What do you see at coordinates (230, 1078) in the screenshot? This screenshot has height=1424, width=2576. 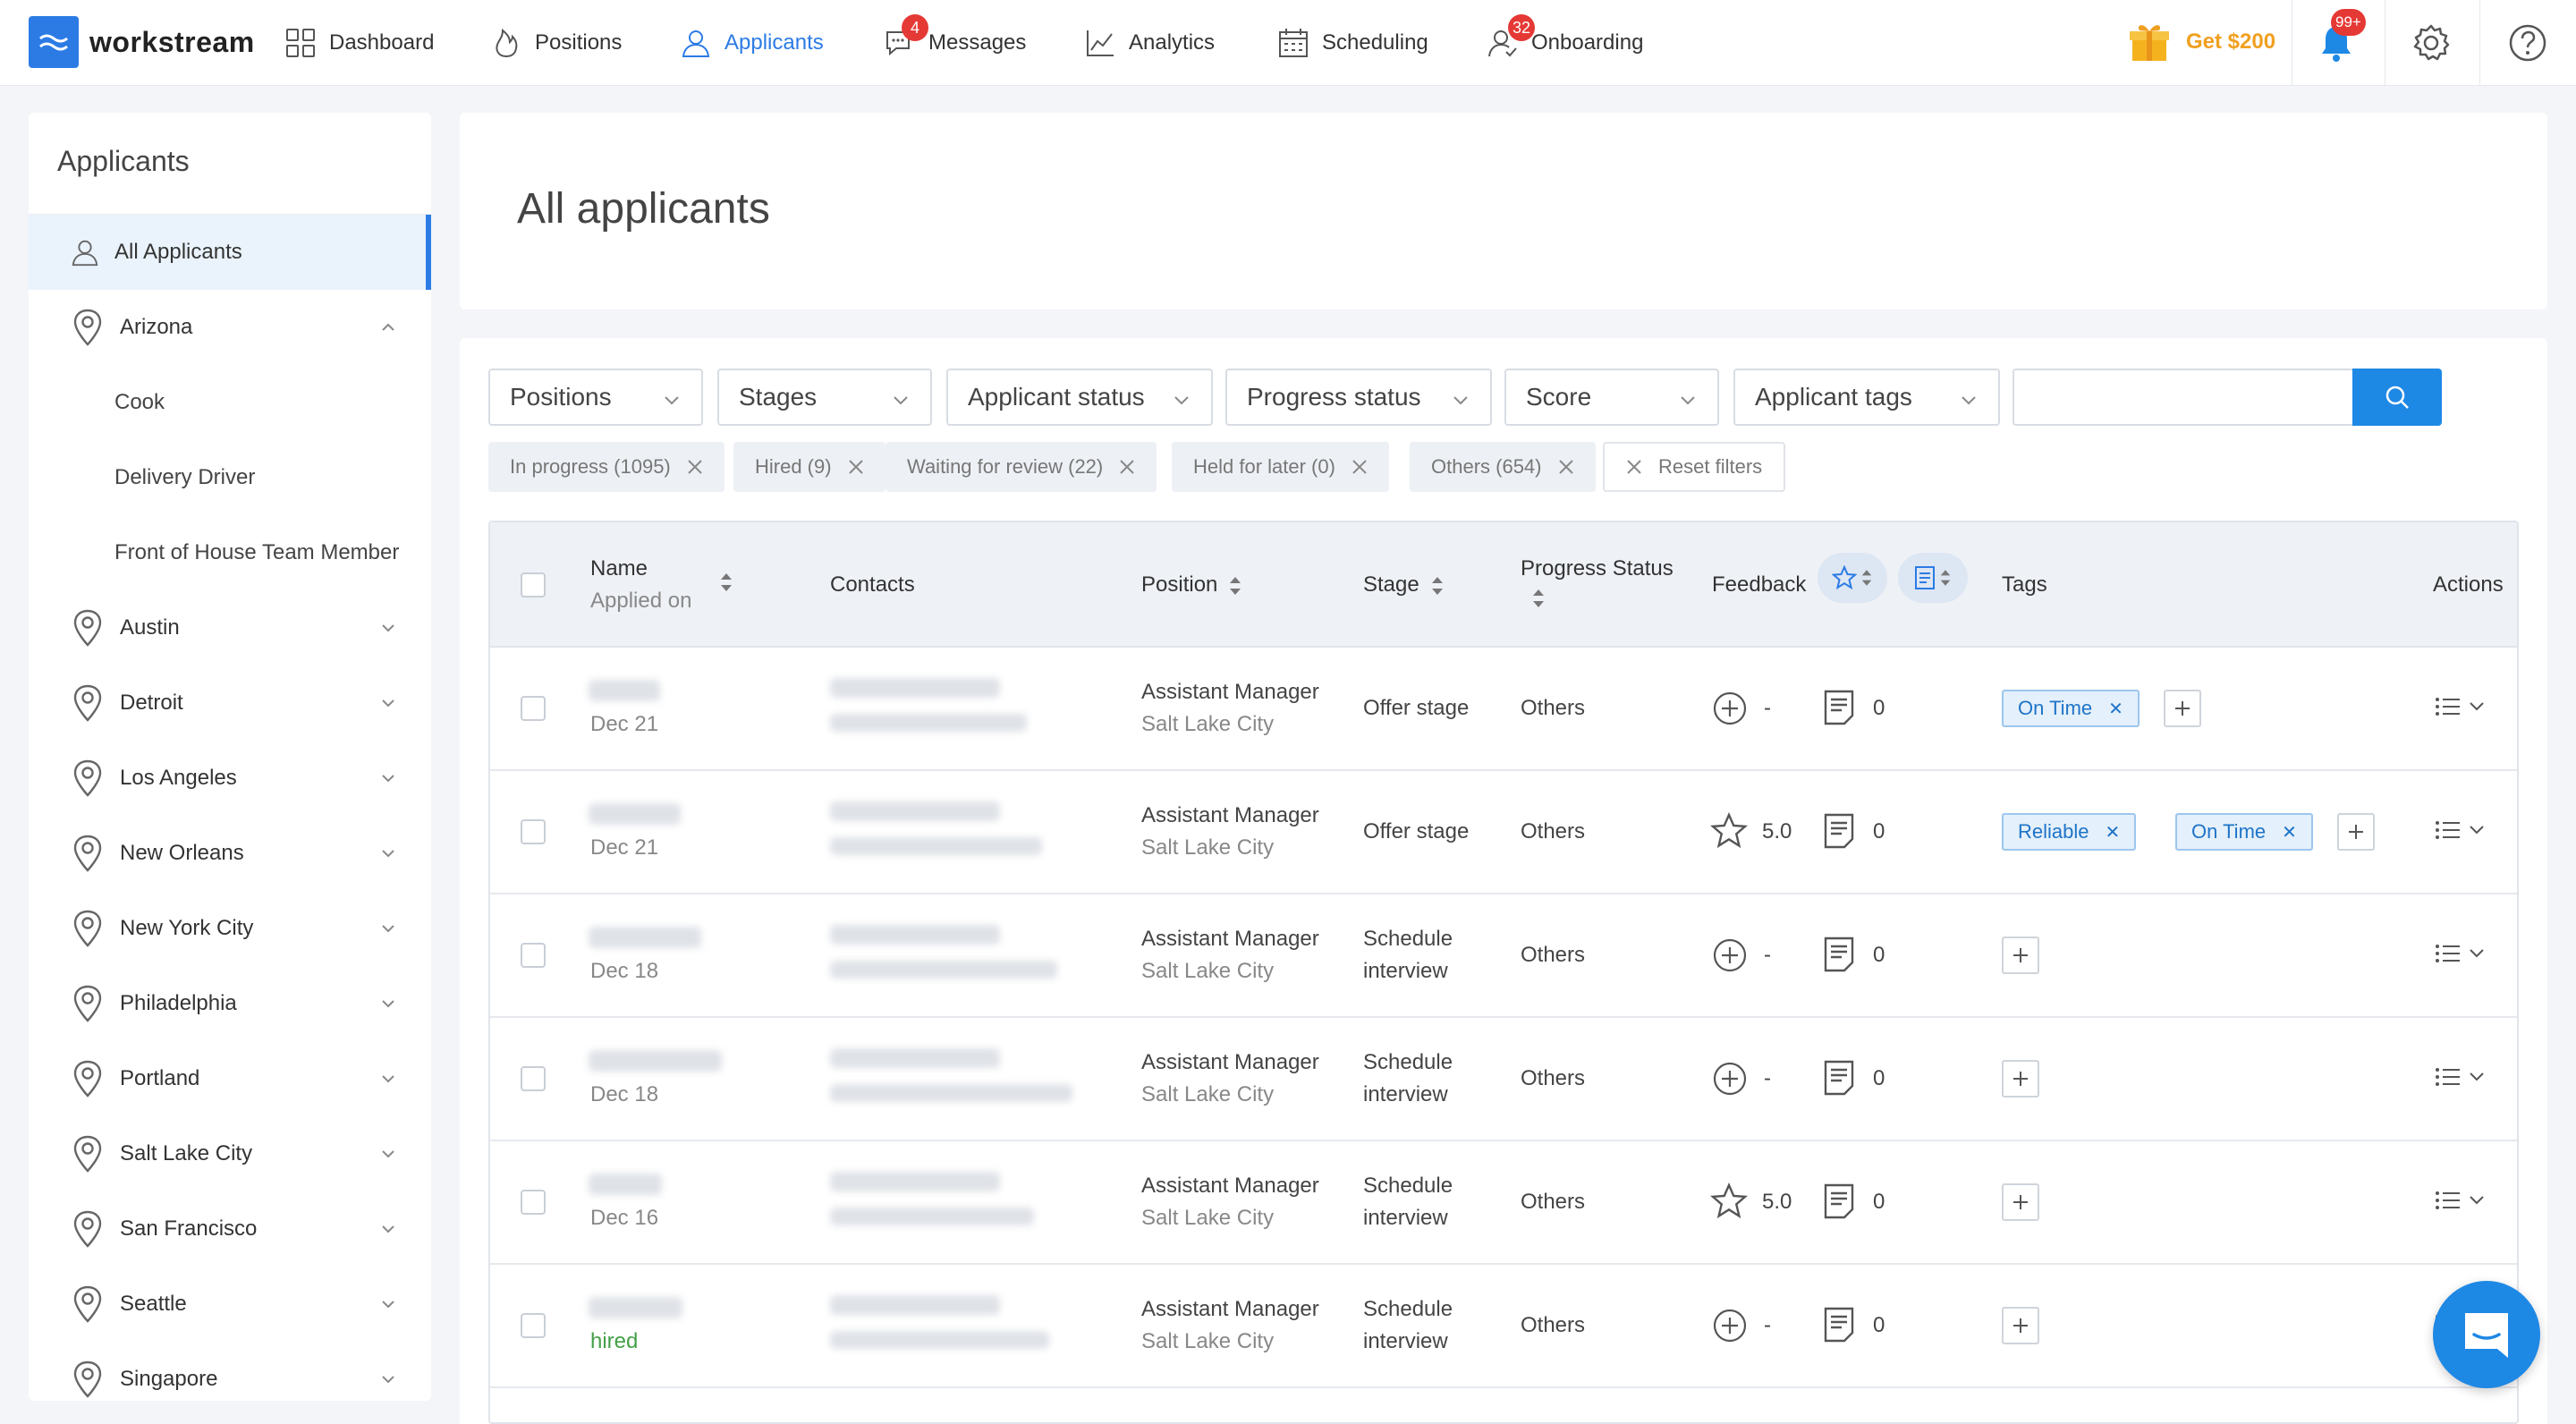 I see `sidebar-location: Portland` at bounding box center [230, 1078].